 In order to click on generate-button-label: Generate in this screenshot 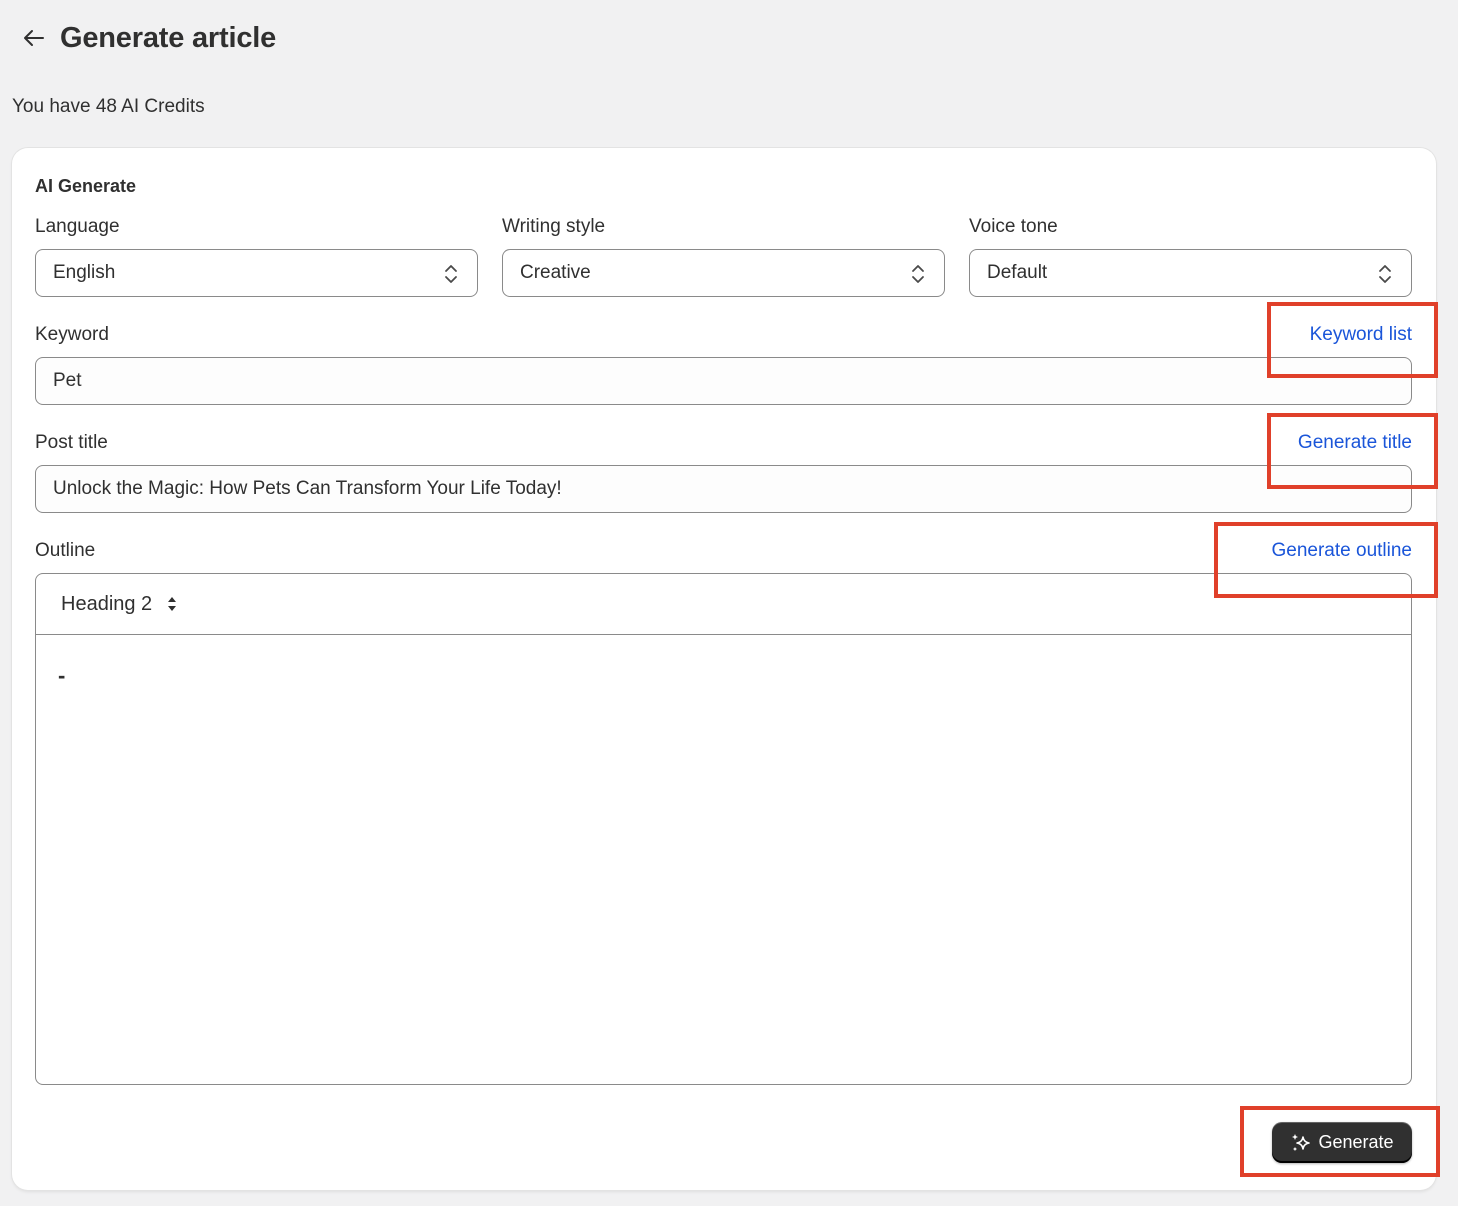, I will do `click(1356, 1142)`.